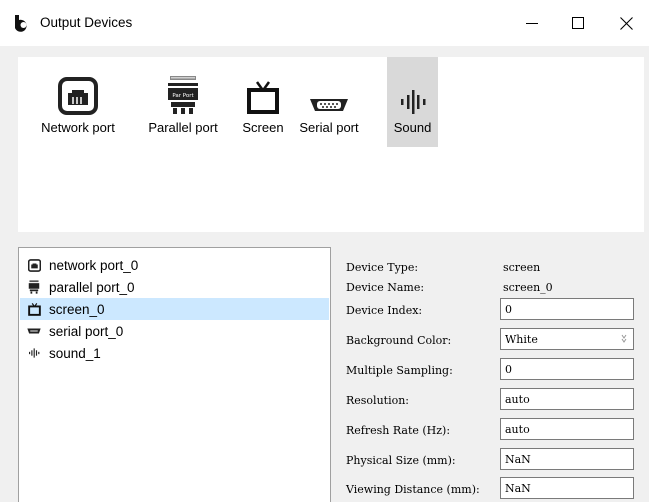 The width and height of the screenshot is (649, 502). I want to click on device-type-label: Device Type:, so click(382, 267).